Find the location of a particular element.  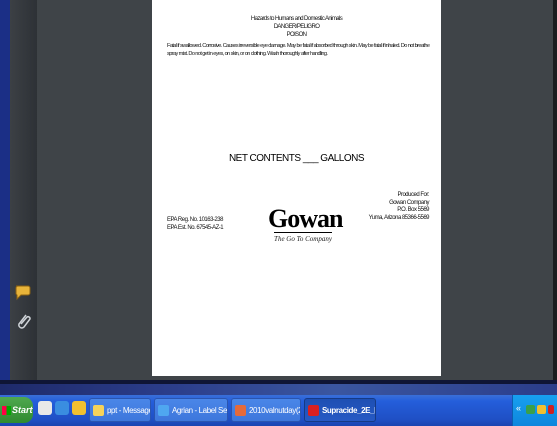

hazard-heading: Hazards to Humans and Domestic Animals is located at coordinates (296, 19).